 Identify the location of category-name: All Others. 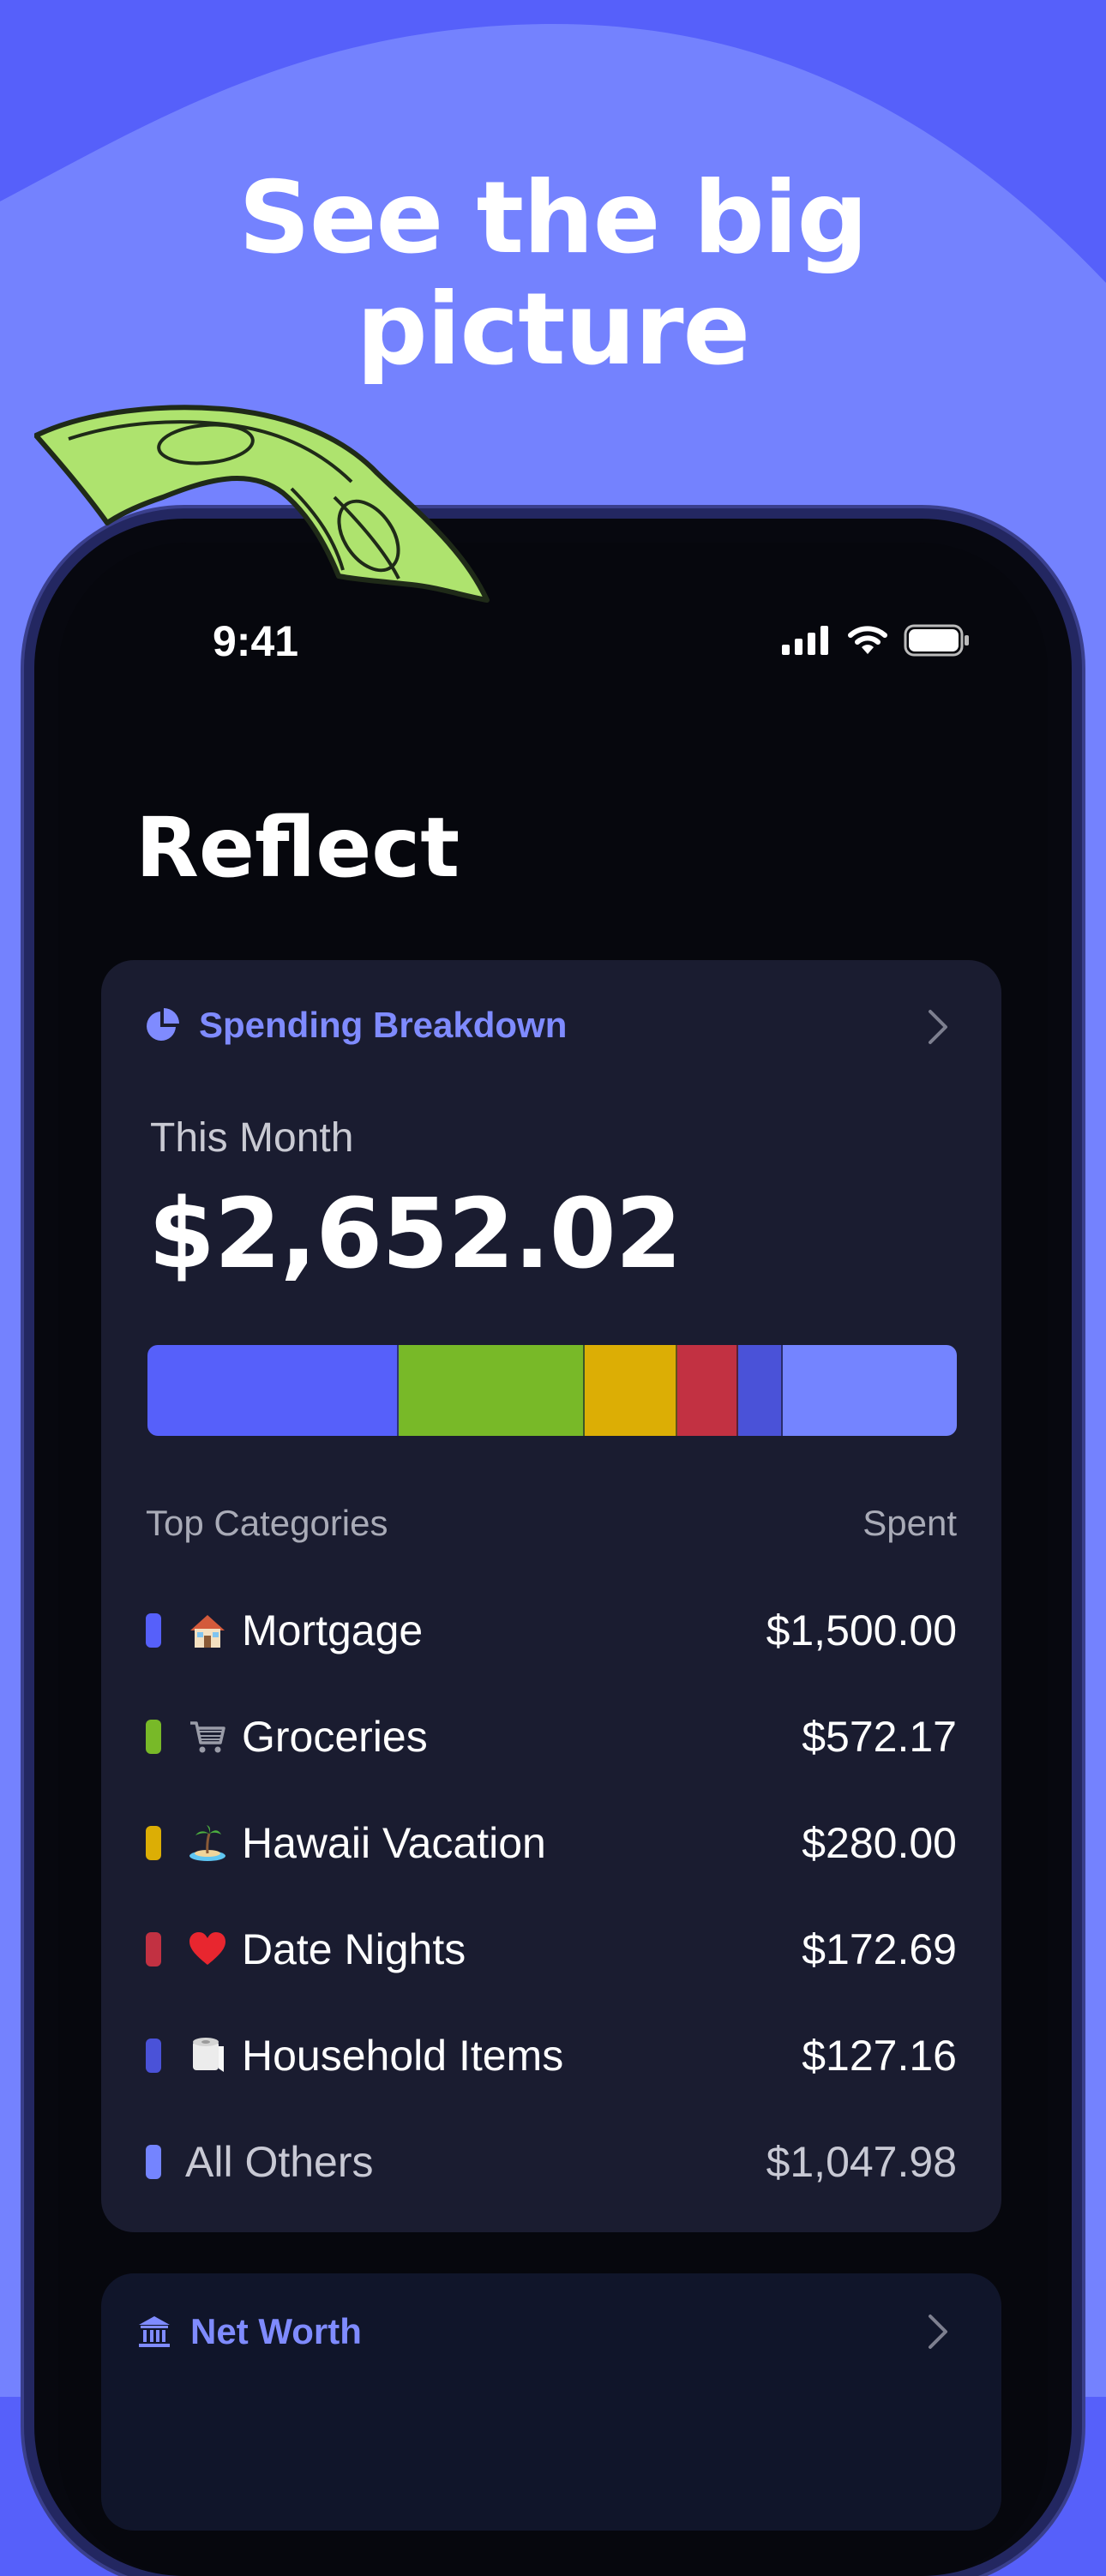
(279, 2162).